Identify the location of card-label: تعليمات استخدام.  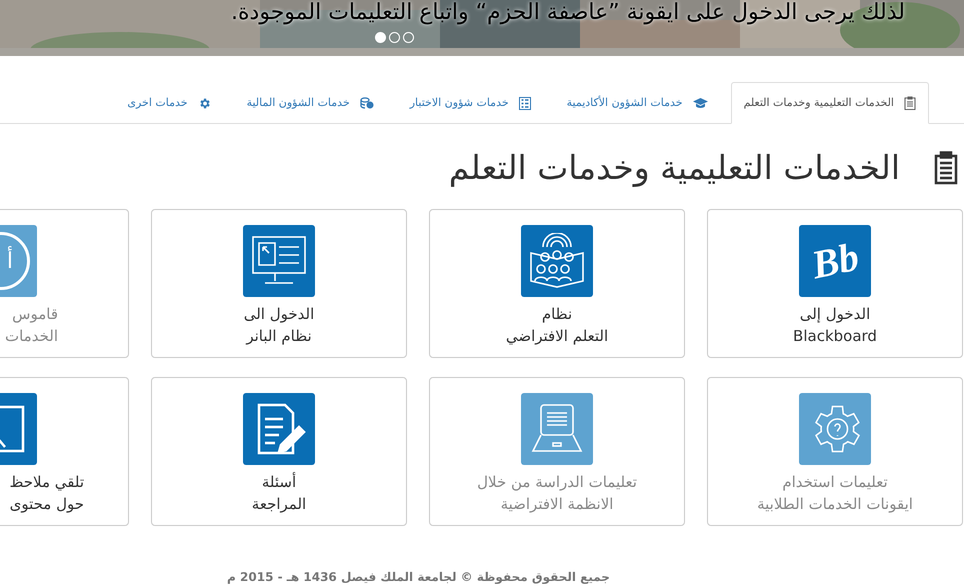
(835, 482).